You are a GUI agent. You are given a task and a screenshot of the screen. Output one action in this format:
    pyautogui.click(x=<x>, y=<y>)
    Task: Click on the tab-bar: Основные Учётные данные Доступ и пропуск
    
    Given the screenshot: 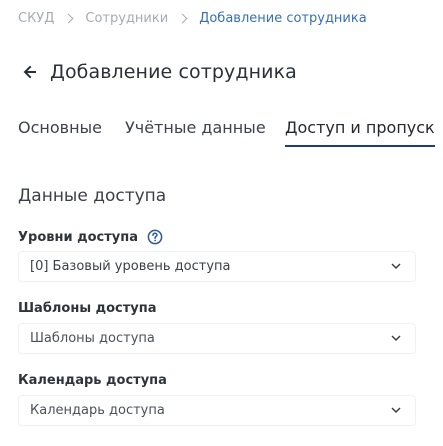 What is the action you would take?
    pyautogui.click(x=221, y=138)
    